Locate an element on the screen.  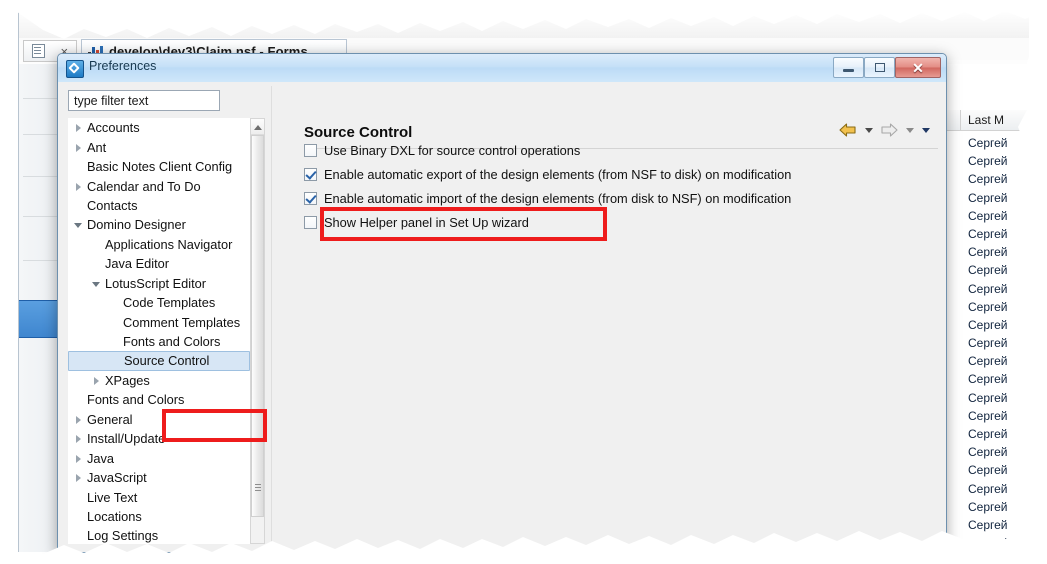
tree-item-label: Source Control is located at coordinates (167, 361).